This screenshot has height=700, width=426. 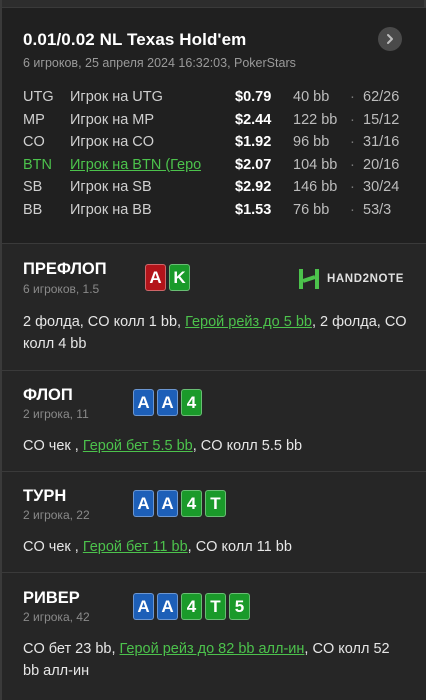 What do you see at coordinates (311, 142) in the screenshot?
I see `player-stack-bb: 96 bb` at bounding box center [311, 142].